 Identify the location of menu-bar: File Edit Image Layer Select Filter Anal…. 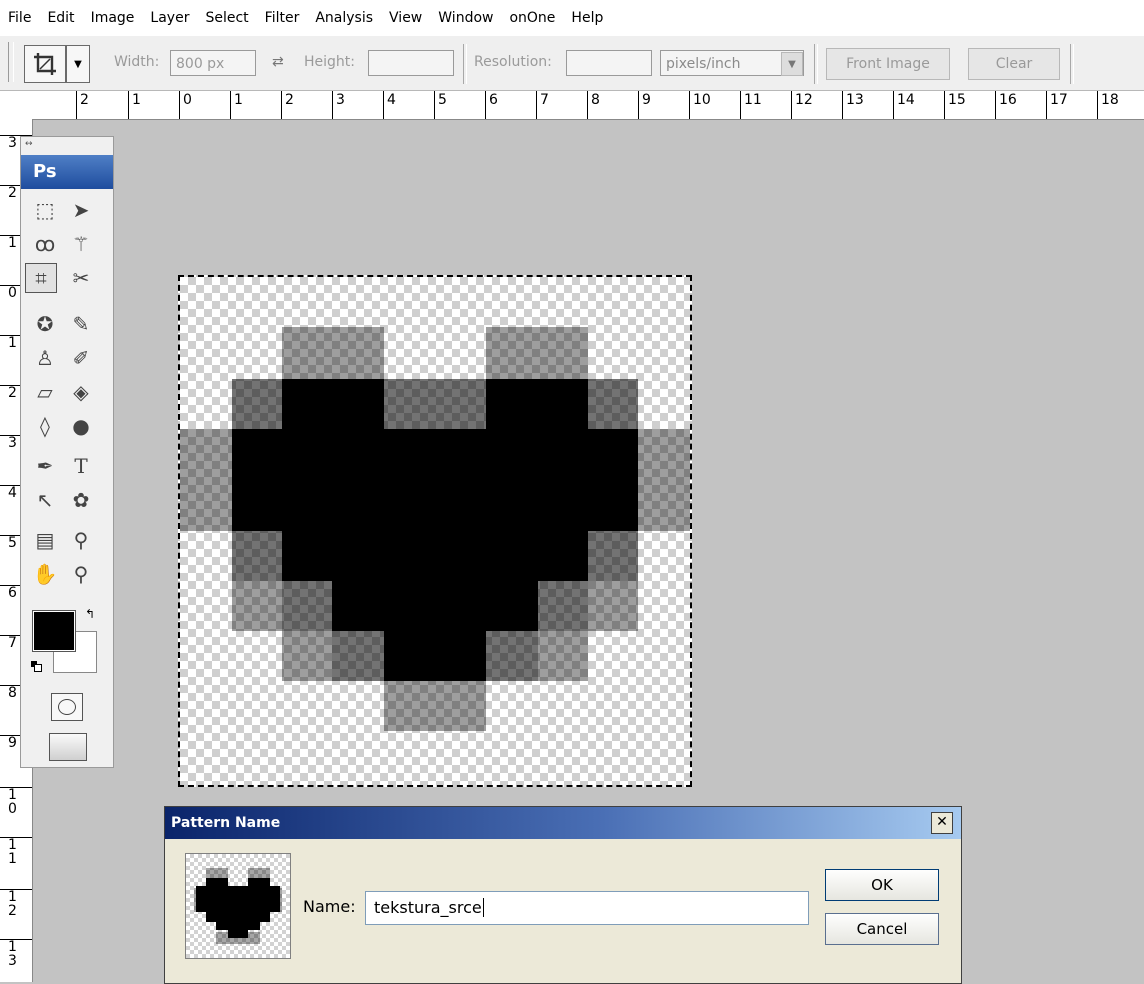
(572, 18).